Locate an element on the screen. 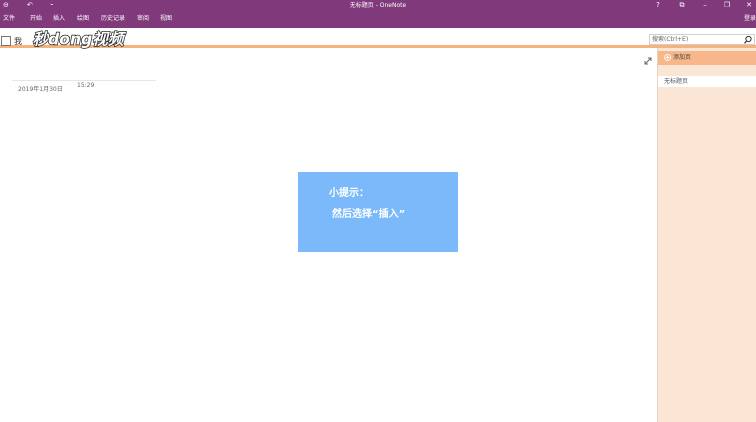 The width and height of the screenshot is (756, 422). search-placeholder: 搜索(Ctrl+E) is located at coordinates (670, 39).